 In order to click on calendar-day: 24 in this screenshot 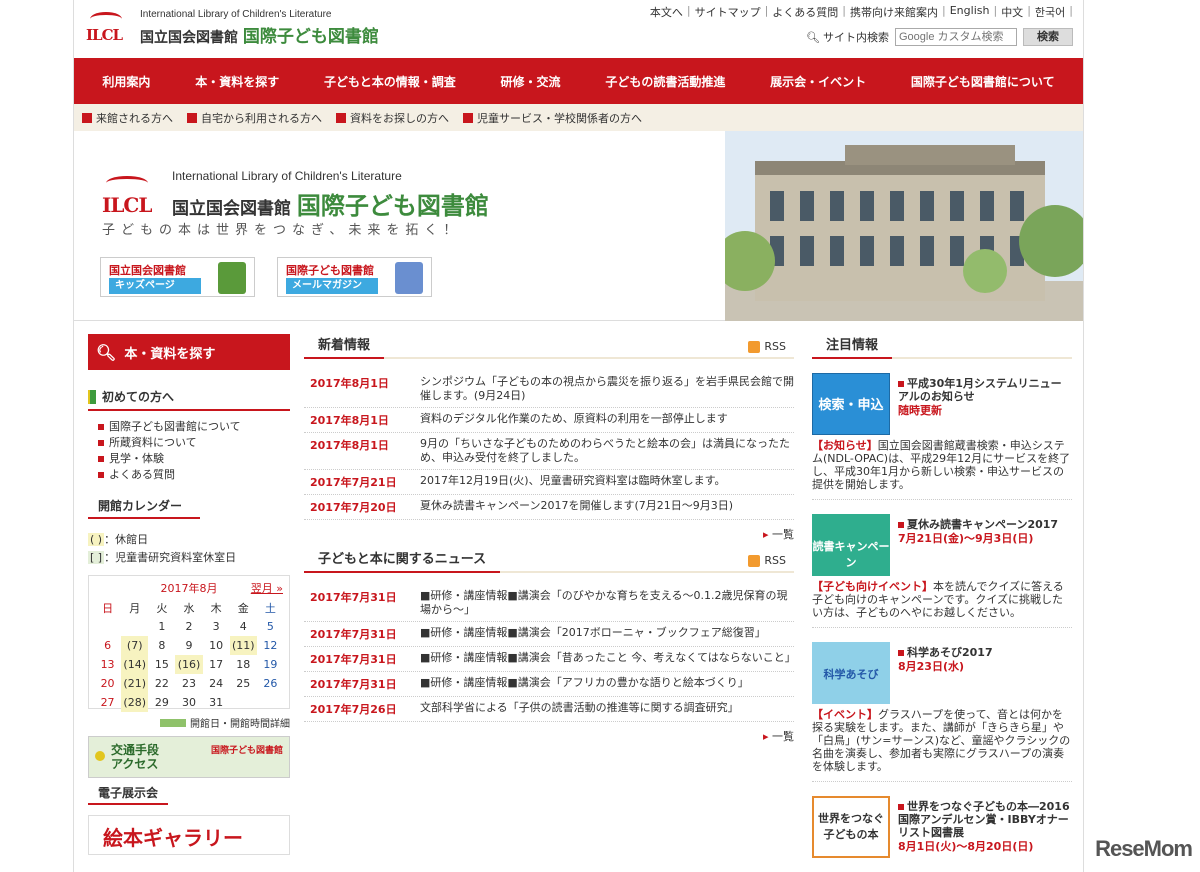, I will do `click(216, 683)`.